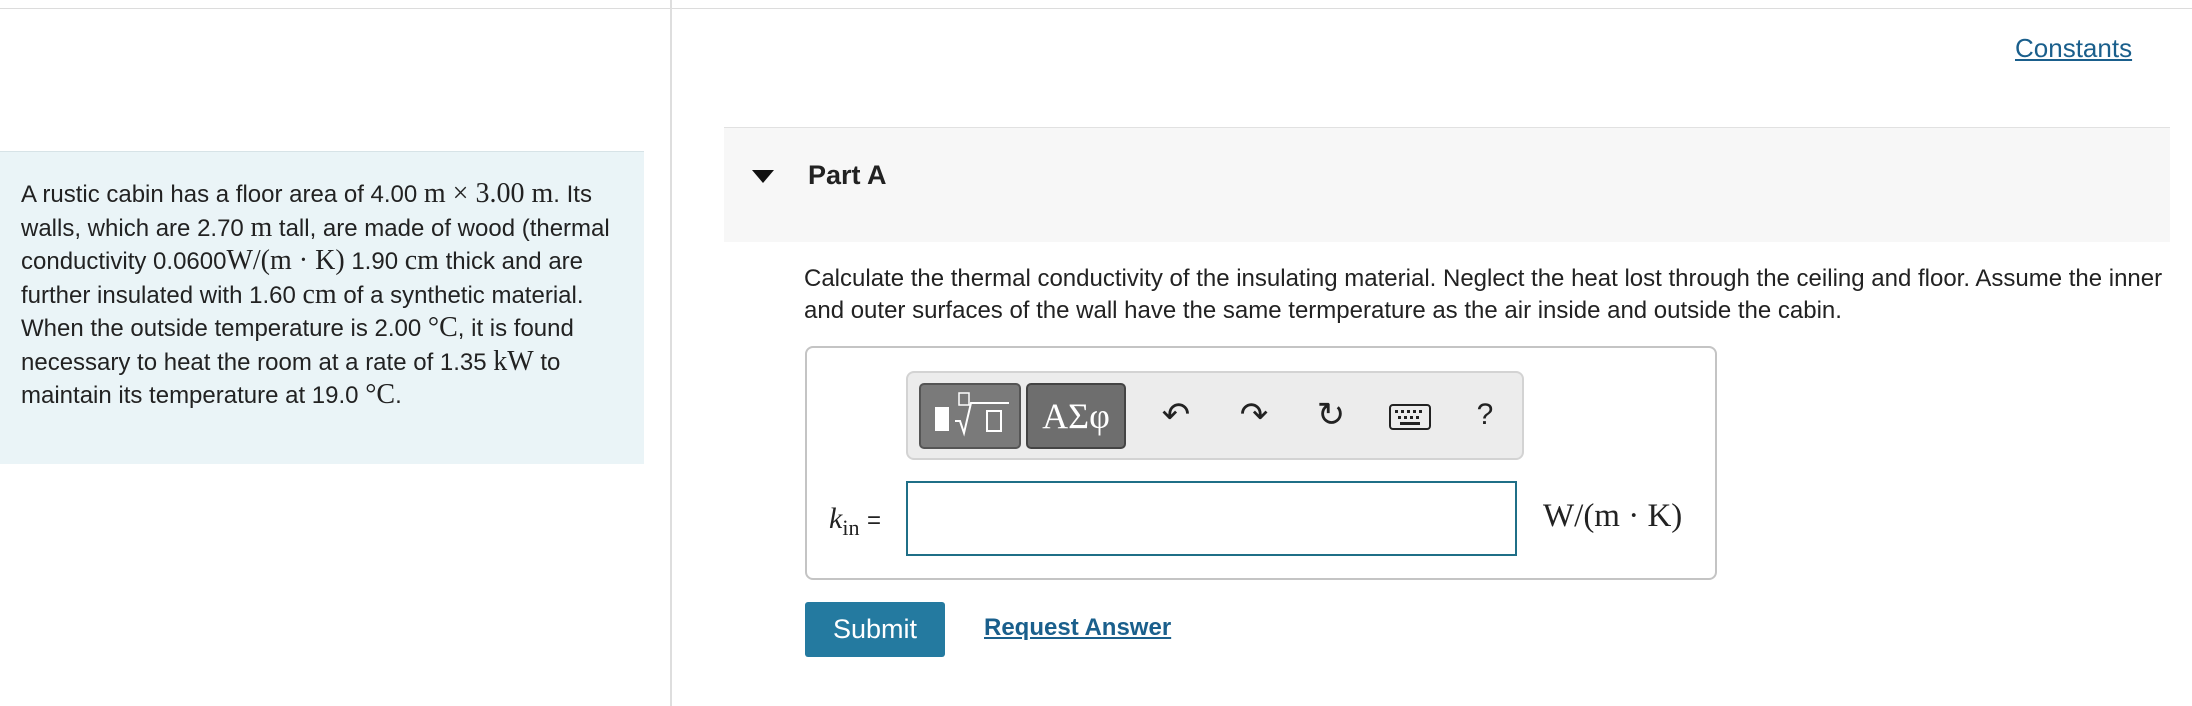 Image resolution: width=2192 pixels, height=706 pixels. I want to click on reset-icon: ↻, so click(1331, 415).